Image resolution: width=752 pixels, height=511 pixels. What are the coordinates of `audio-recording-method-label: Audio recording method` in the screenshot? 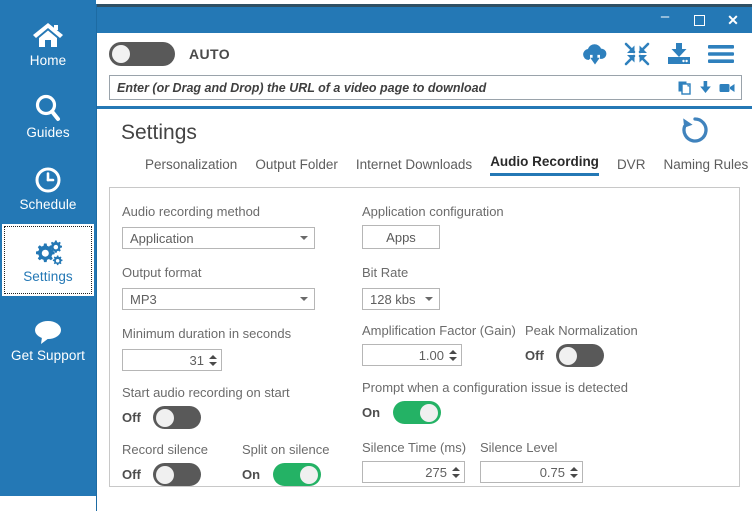 It's located at (191, 211).